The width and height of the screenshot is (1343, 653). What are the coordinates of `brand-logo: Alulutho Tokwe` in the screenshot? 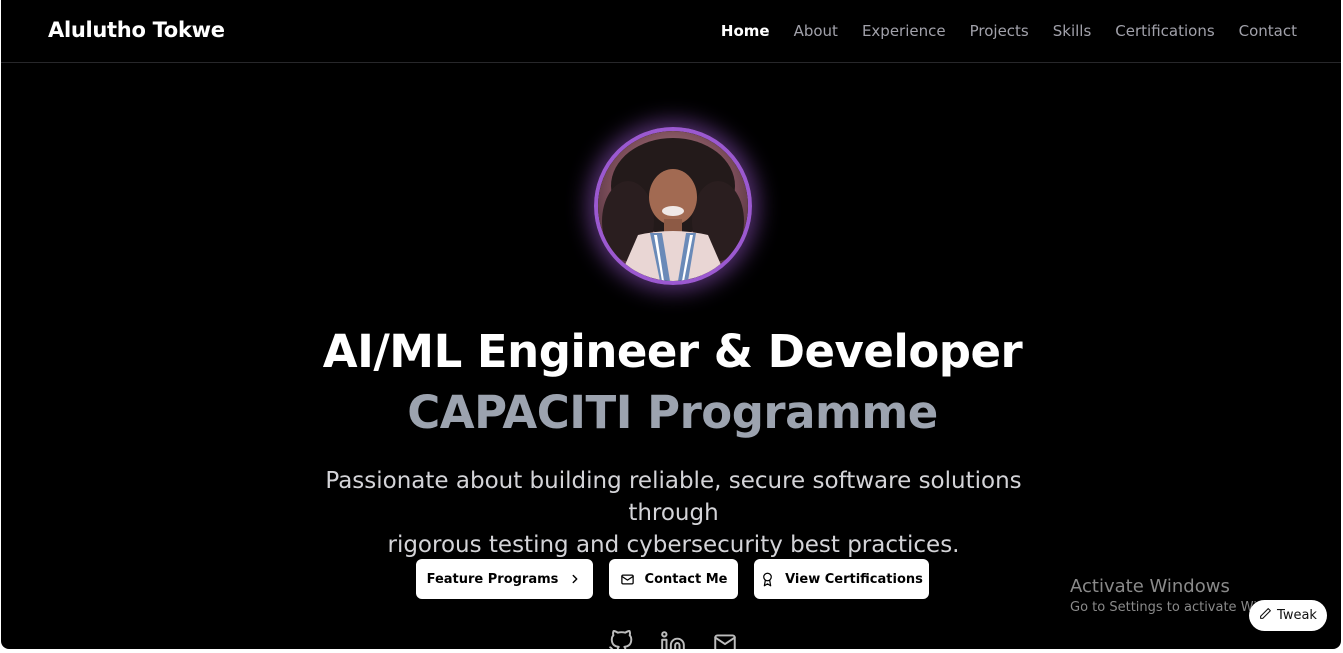 It's located at (136, 30).